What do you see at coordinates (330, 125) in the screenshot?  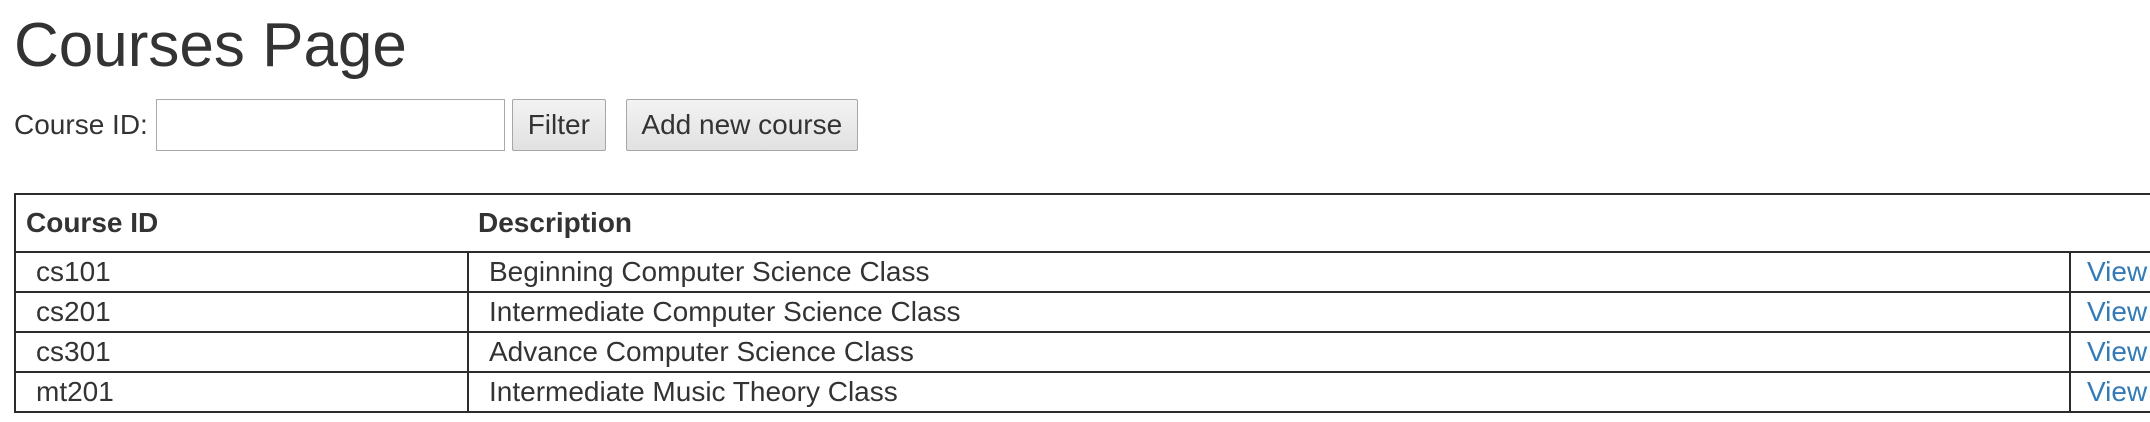 I see `course-id-filter-input` at bounding box center [330, 125].